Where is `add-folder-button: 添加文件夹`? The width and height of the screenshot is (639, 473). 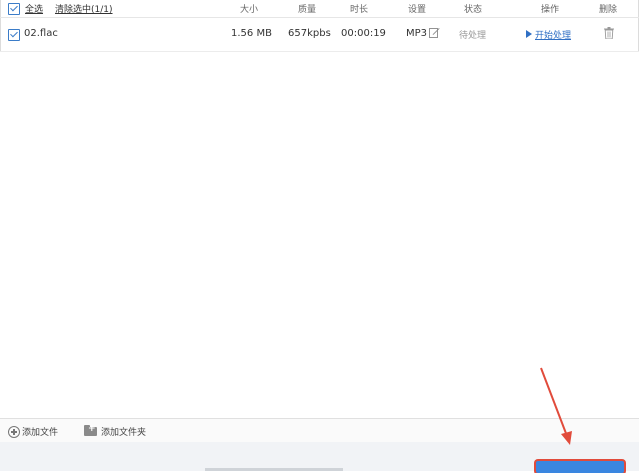
add-folder-button: 添加文件夹 is located at coordinates (123, 431).